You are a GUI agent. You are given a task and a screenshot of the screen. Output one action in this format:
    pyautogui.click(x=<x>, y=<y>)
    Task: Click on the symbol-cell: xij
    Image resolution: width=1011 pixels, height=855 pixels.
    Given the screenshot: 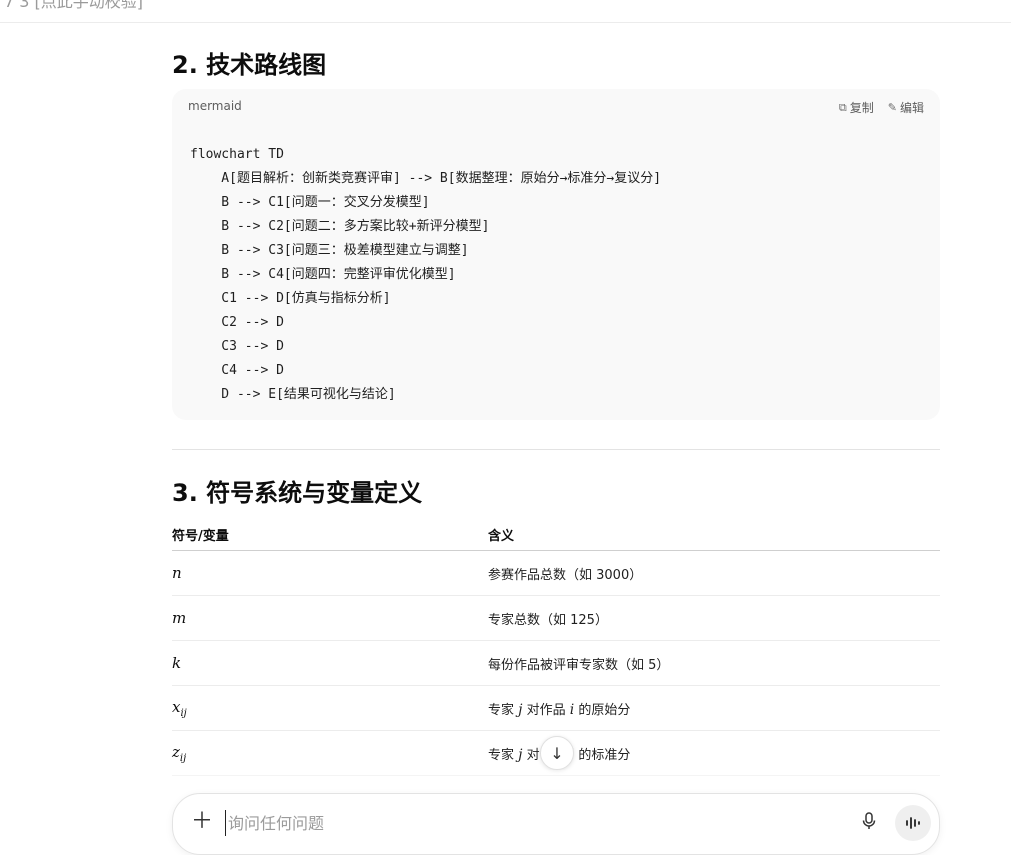 What is the action you would take?
    pyautogui.click(x=330, y=708)
    